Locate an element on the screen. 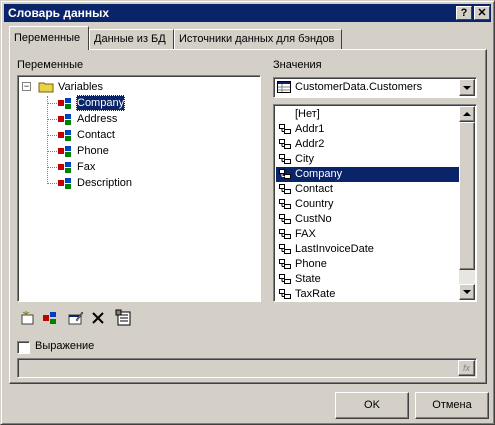 This screenshot has width=495, height=425. tree-item-label: Company is located at coordinates (101, 103).